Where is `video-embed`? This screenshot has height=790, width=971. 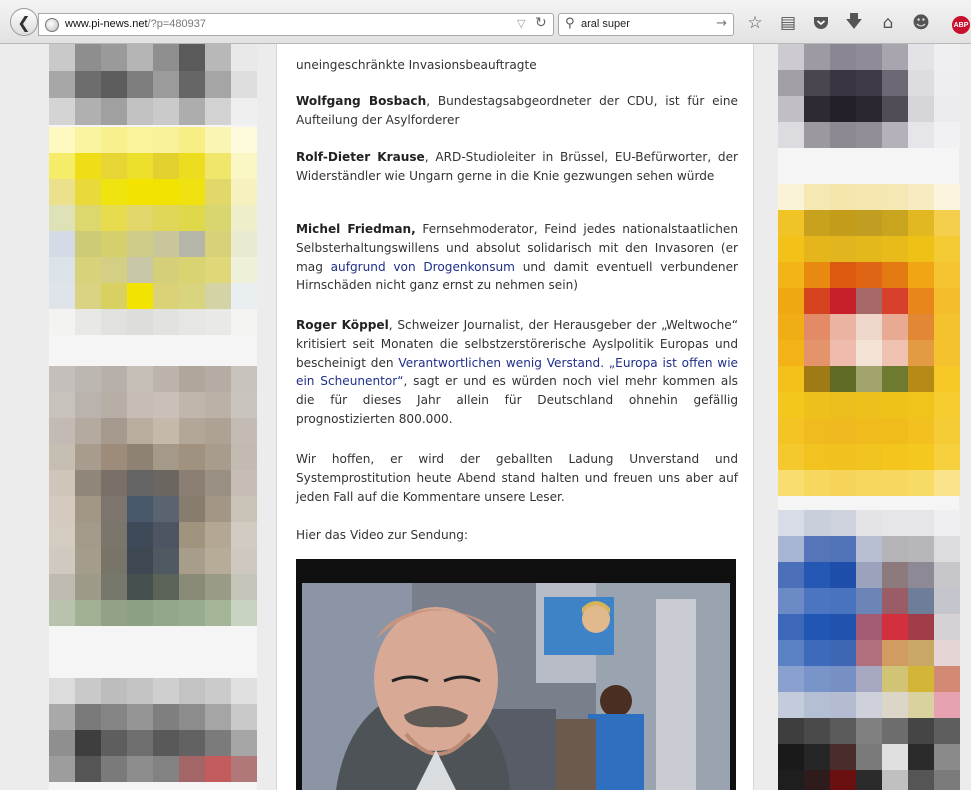
video-embed is located at coordinates (516, 674).